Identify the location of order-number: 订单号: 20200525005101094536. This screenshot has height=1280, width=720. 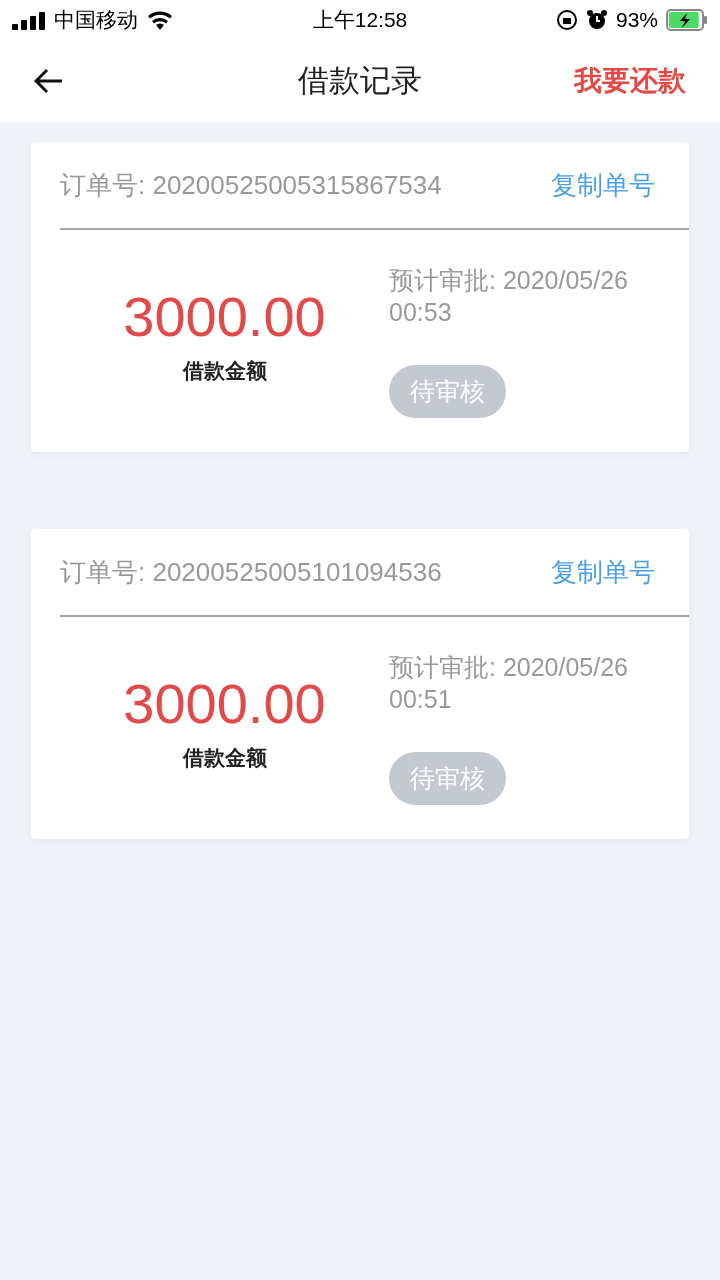
(251, 572).